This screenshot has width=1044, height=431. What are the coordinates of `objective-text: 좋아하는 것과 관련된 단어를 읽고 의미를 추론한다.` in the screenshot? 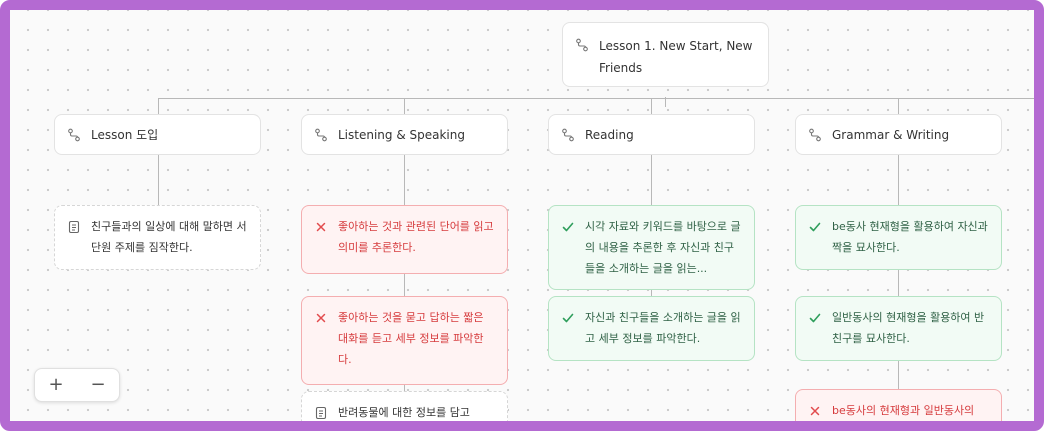 It's located at (416, 237).